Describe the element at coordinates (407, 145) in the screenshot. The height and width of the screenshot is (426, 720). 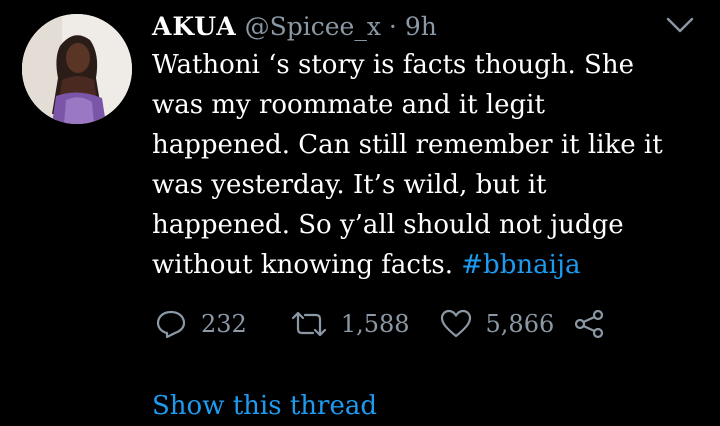
I see `tweet-text-line: happened. Can still remember it like it` at that location.